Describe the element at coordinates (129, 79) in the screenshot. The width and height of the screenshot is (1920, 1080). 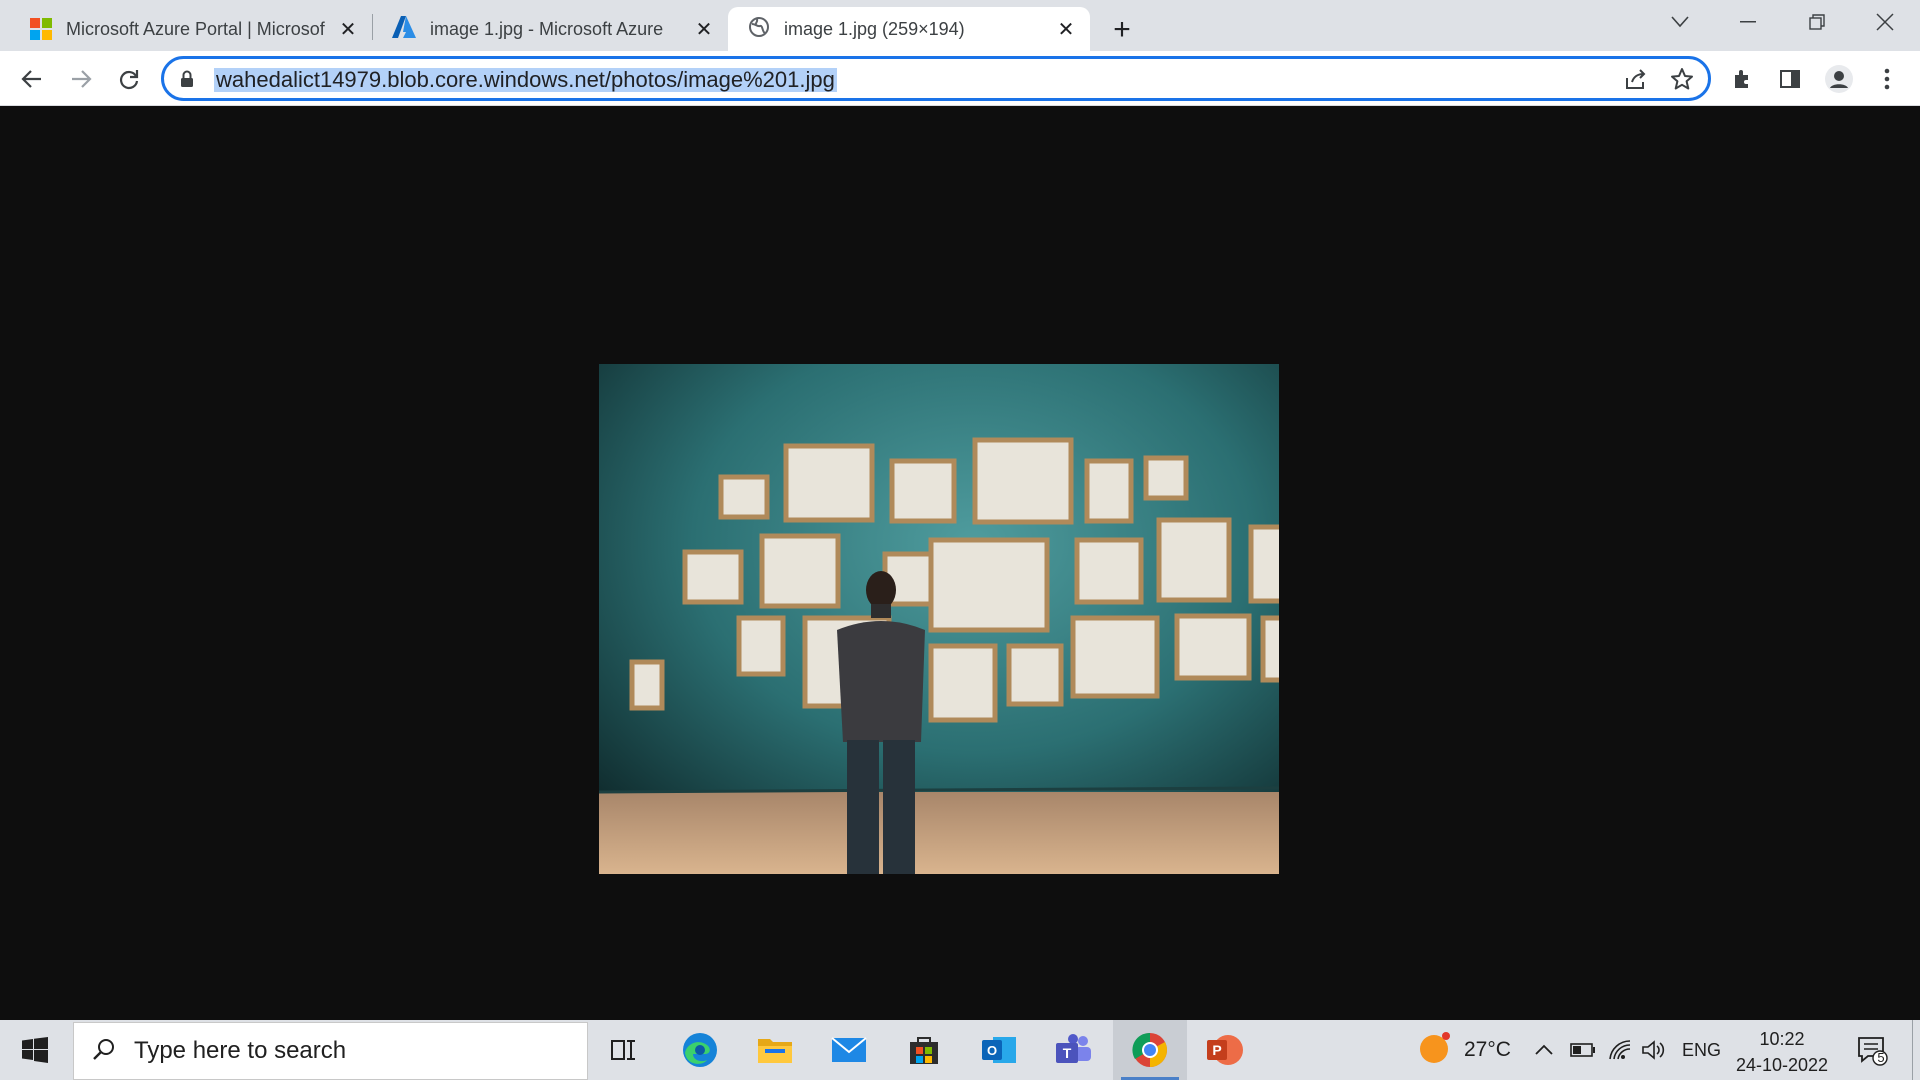
I see `reload-icon` at that location.